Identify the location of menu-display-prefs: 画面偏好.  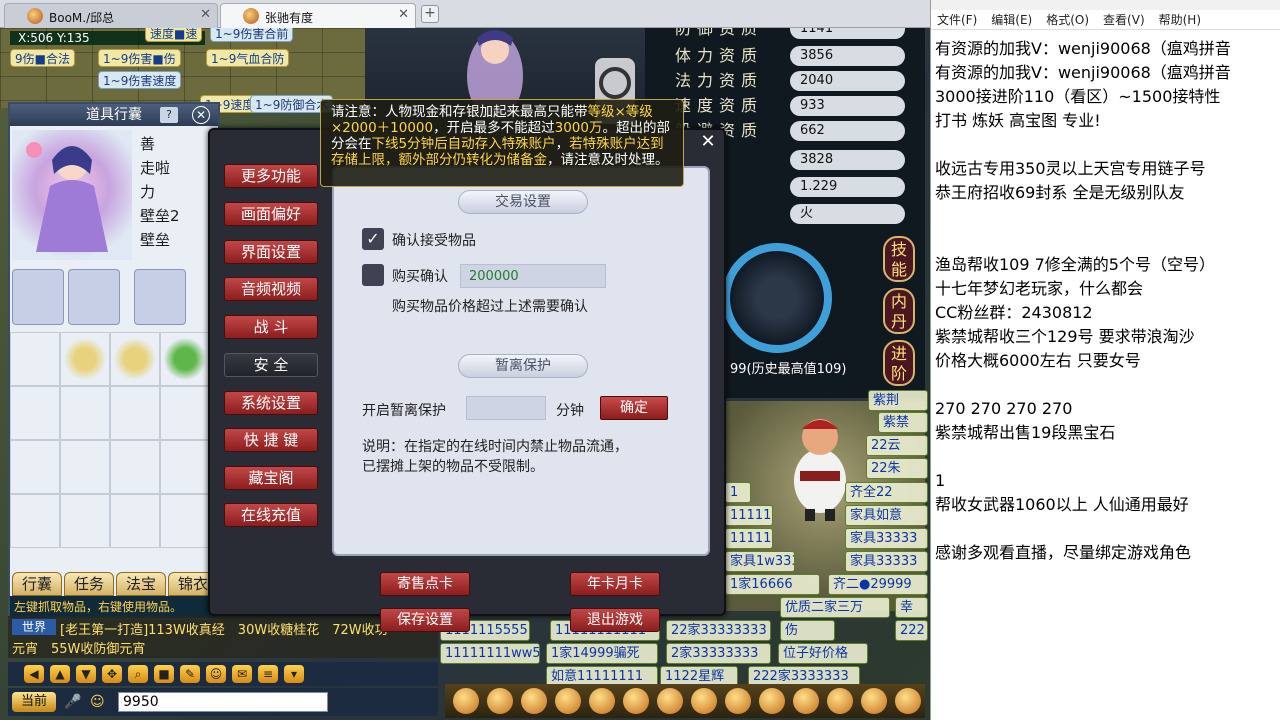
(271, 214).